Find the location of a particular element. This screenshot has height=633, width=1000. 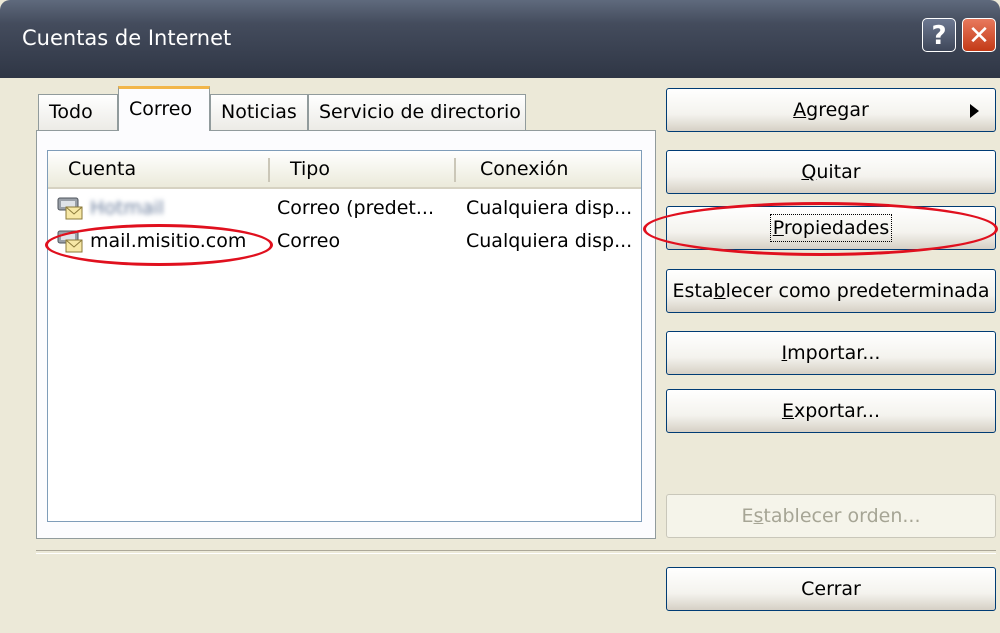

close-button: Cerrar is located at coordinates (831, 589).